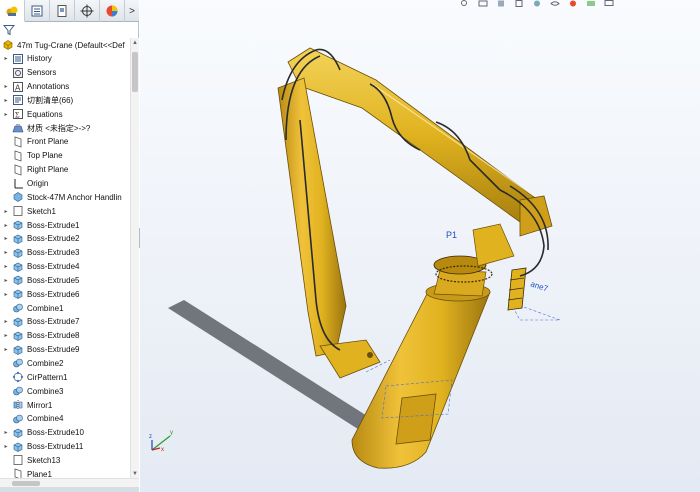 This screenshot has height=492, width=700. Describe the element at coordinates (329, 228) in the screenshot. I see `lower-arm` at that location.